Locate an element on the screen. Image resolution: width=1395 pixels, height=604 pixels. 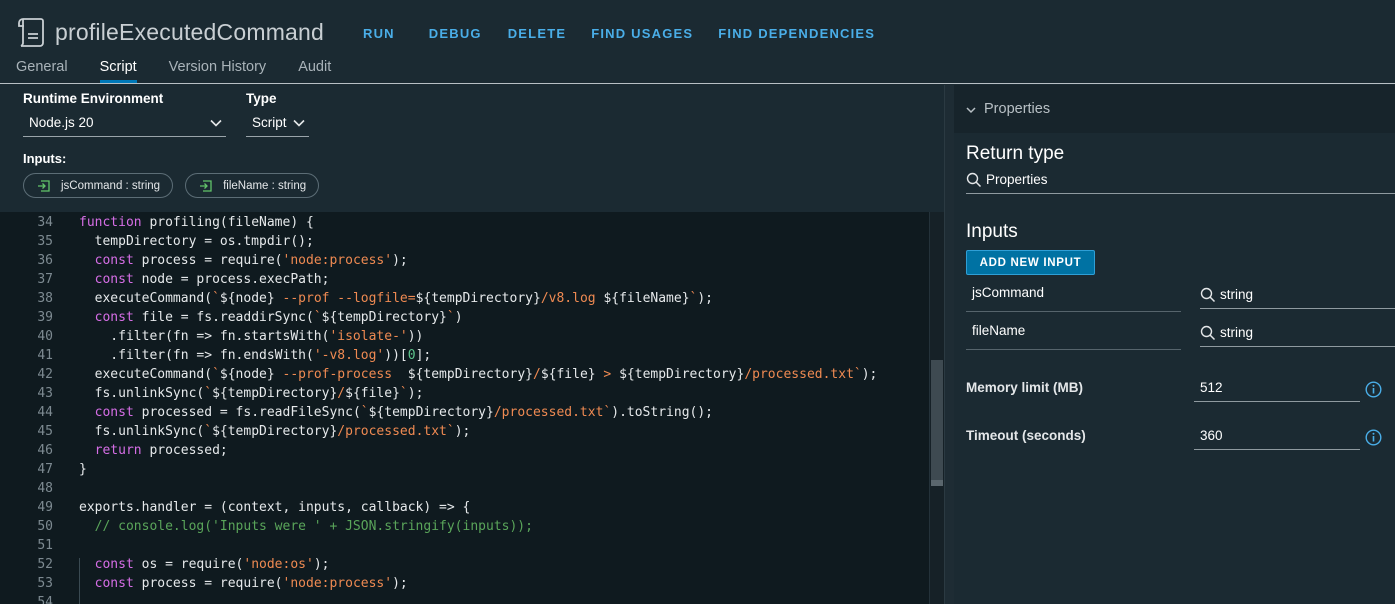
code-line: 35 tempDirectory = os.tmpdir(); is located at coordinates (464, 241).